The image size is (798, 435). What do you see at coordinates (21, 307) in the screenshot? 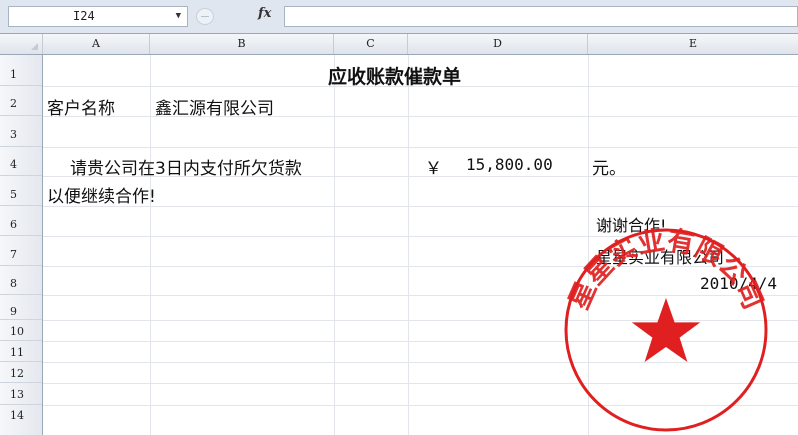
I see `row-header-9: 9` at bounding box center [21, 307].